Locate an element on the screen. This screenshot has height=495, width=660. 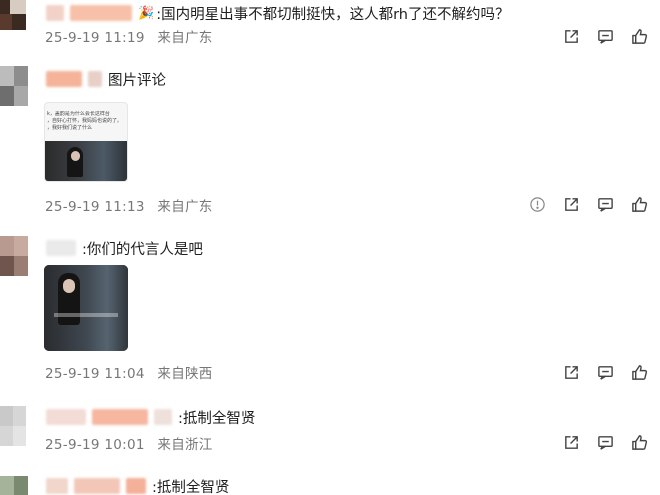
comment-date: 25-9-19 10:01 is located at coordinates (95, 445).